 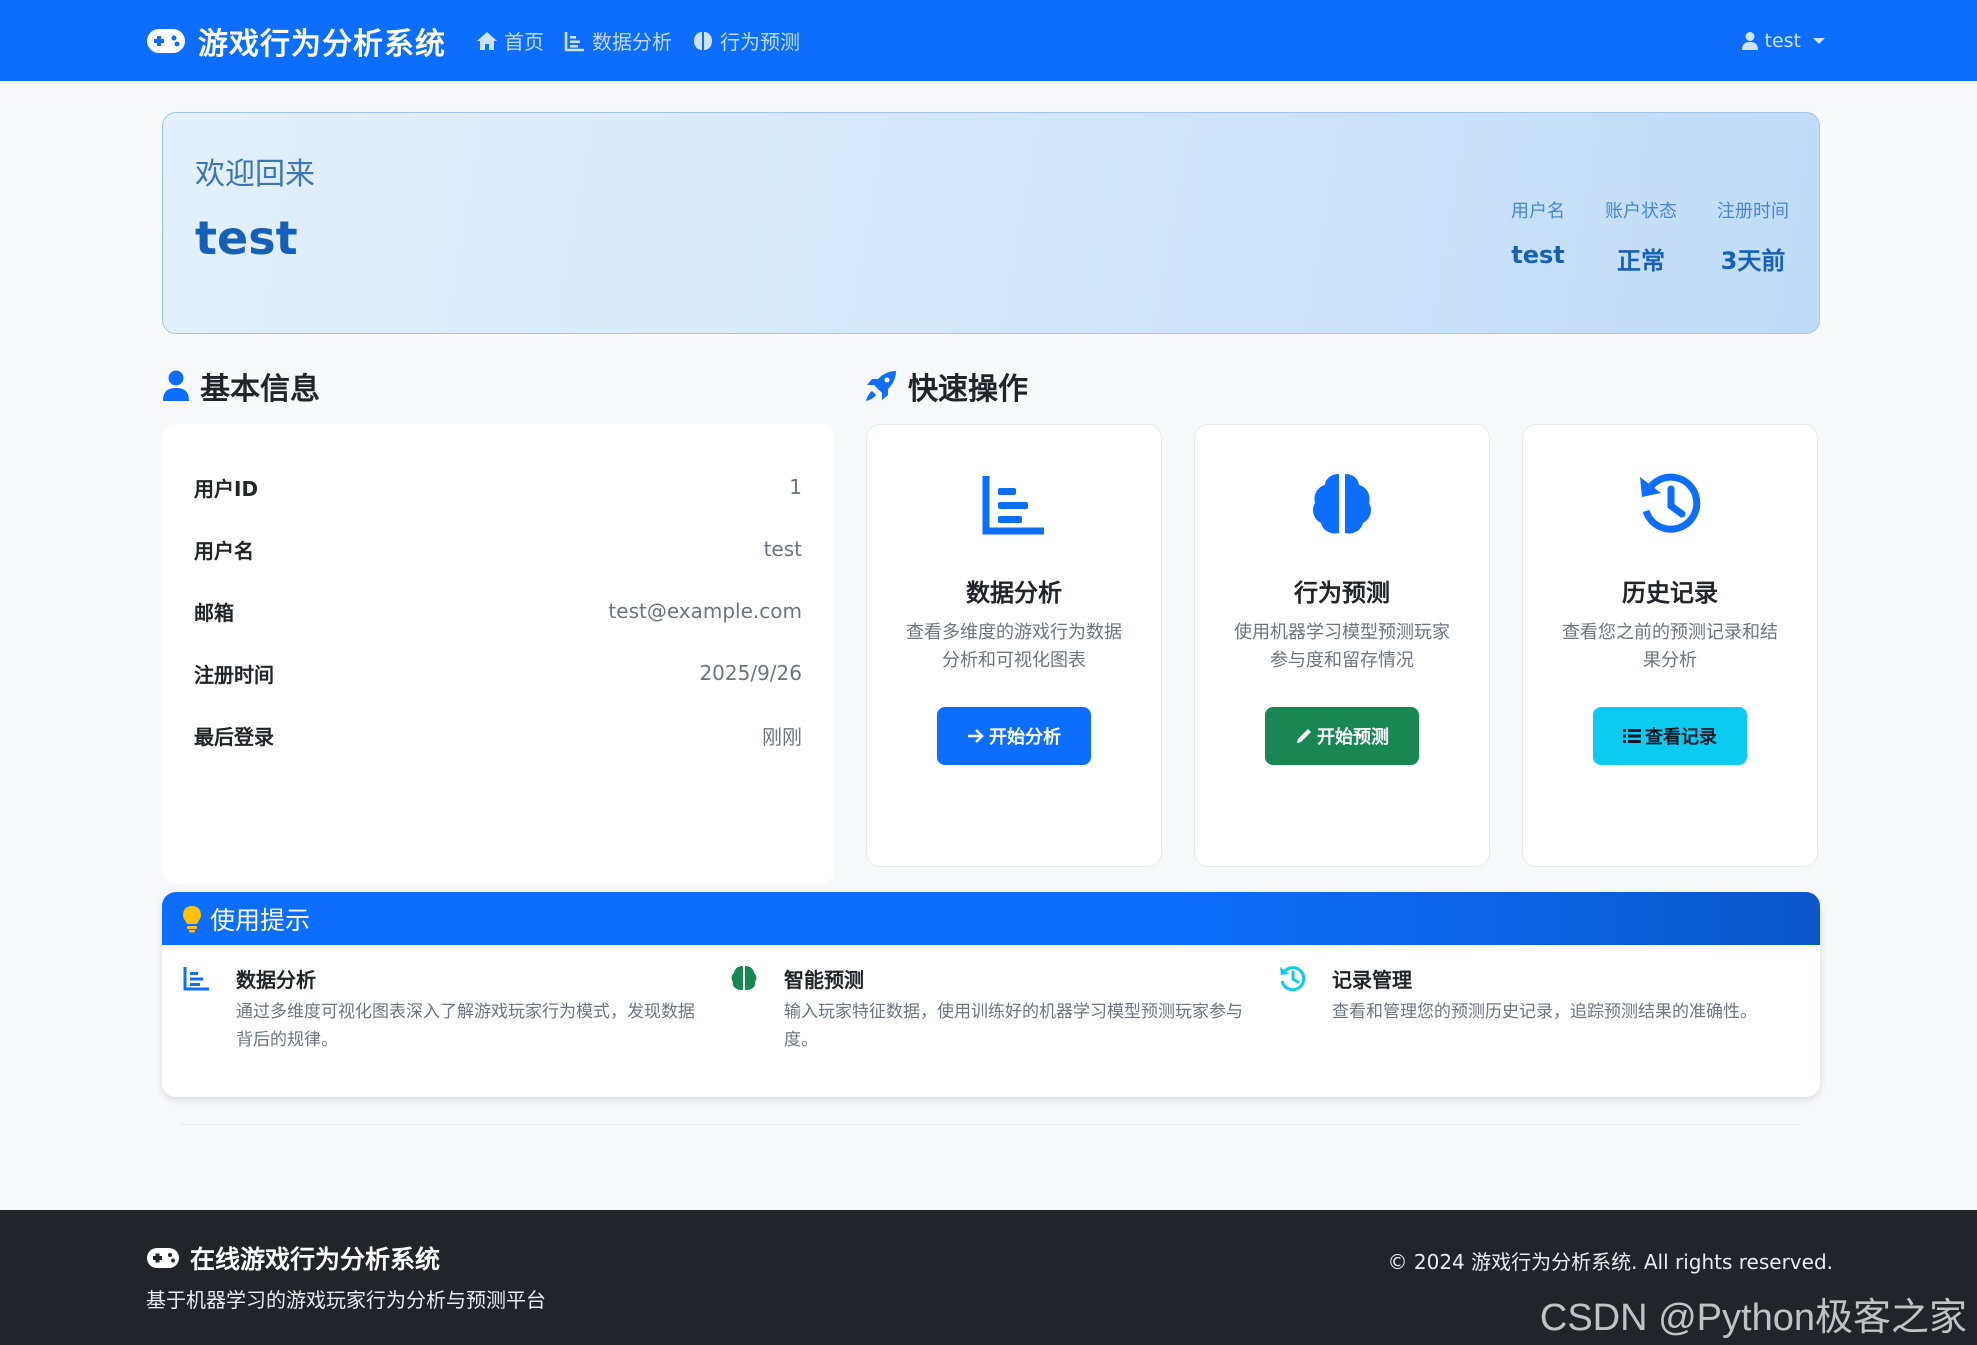 What do you see at coordinates (498, 549) in the screenshot?
I see `info-row-username: 用户名 test` at bounding box center [498, 549].